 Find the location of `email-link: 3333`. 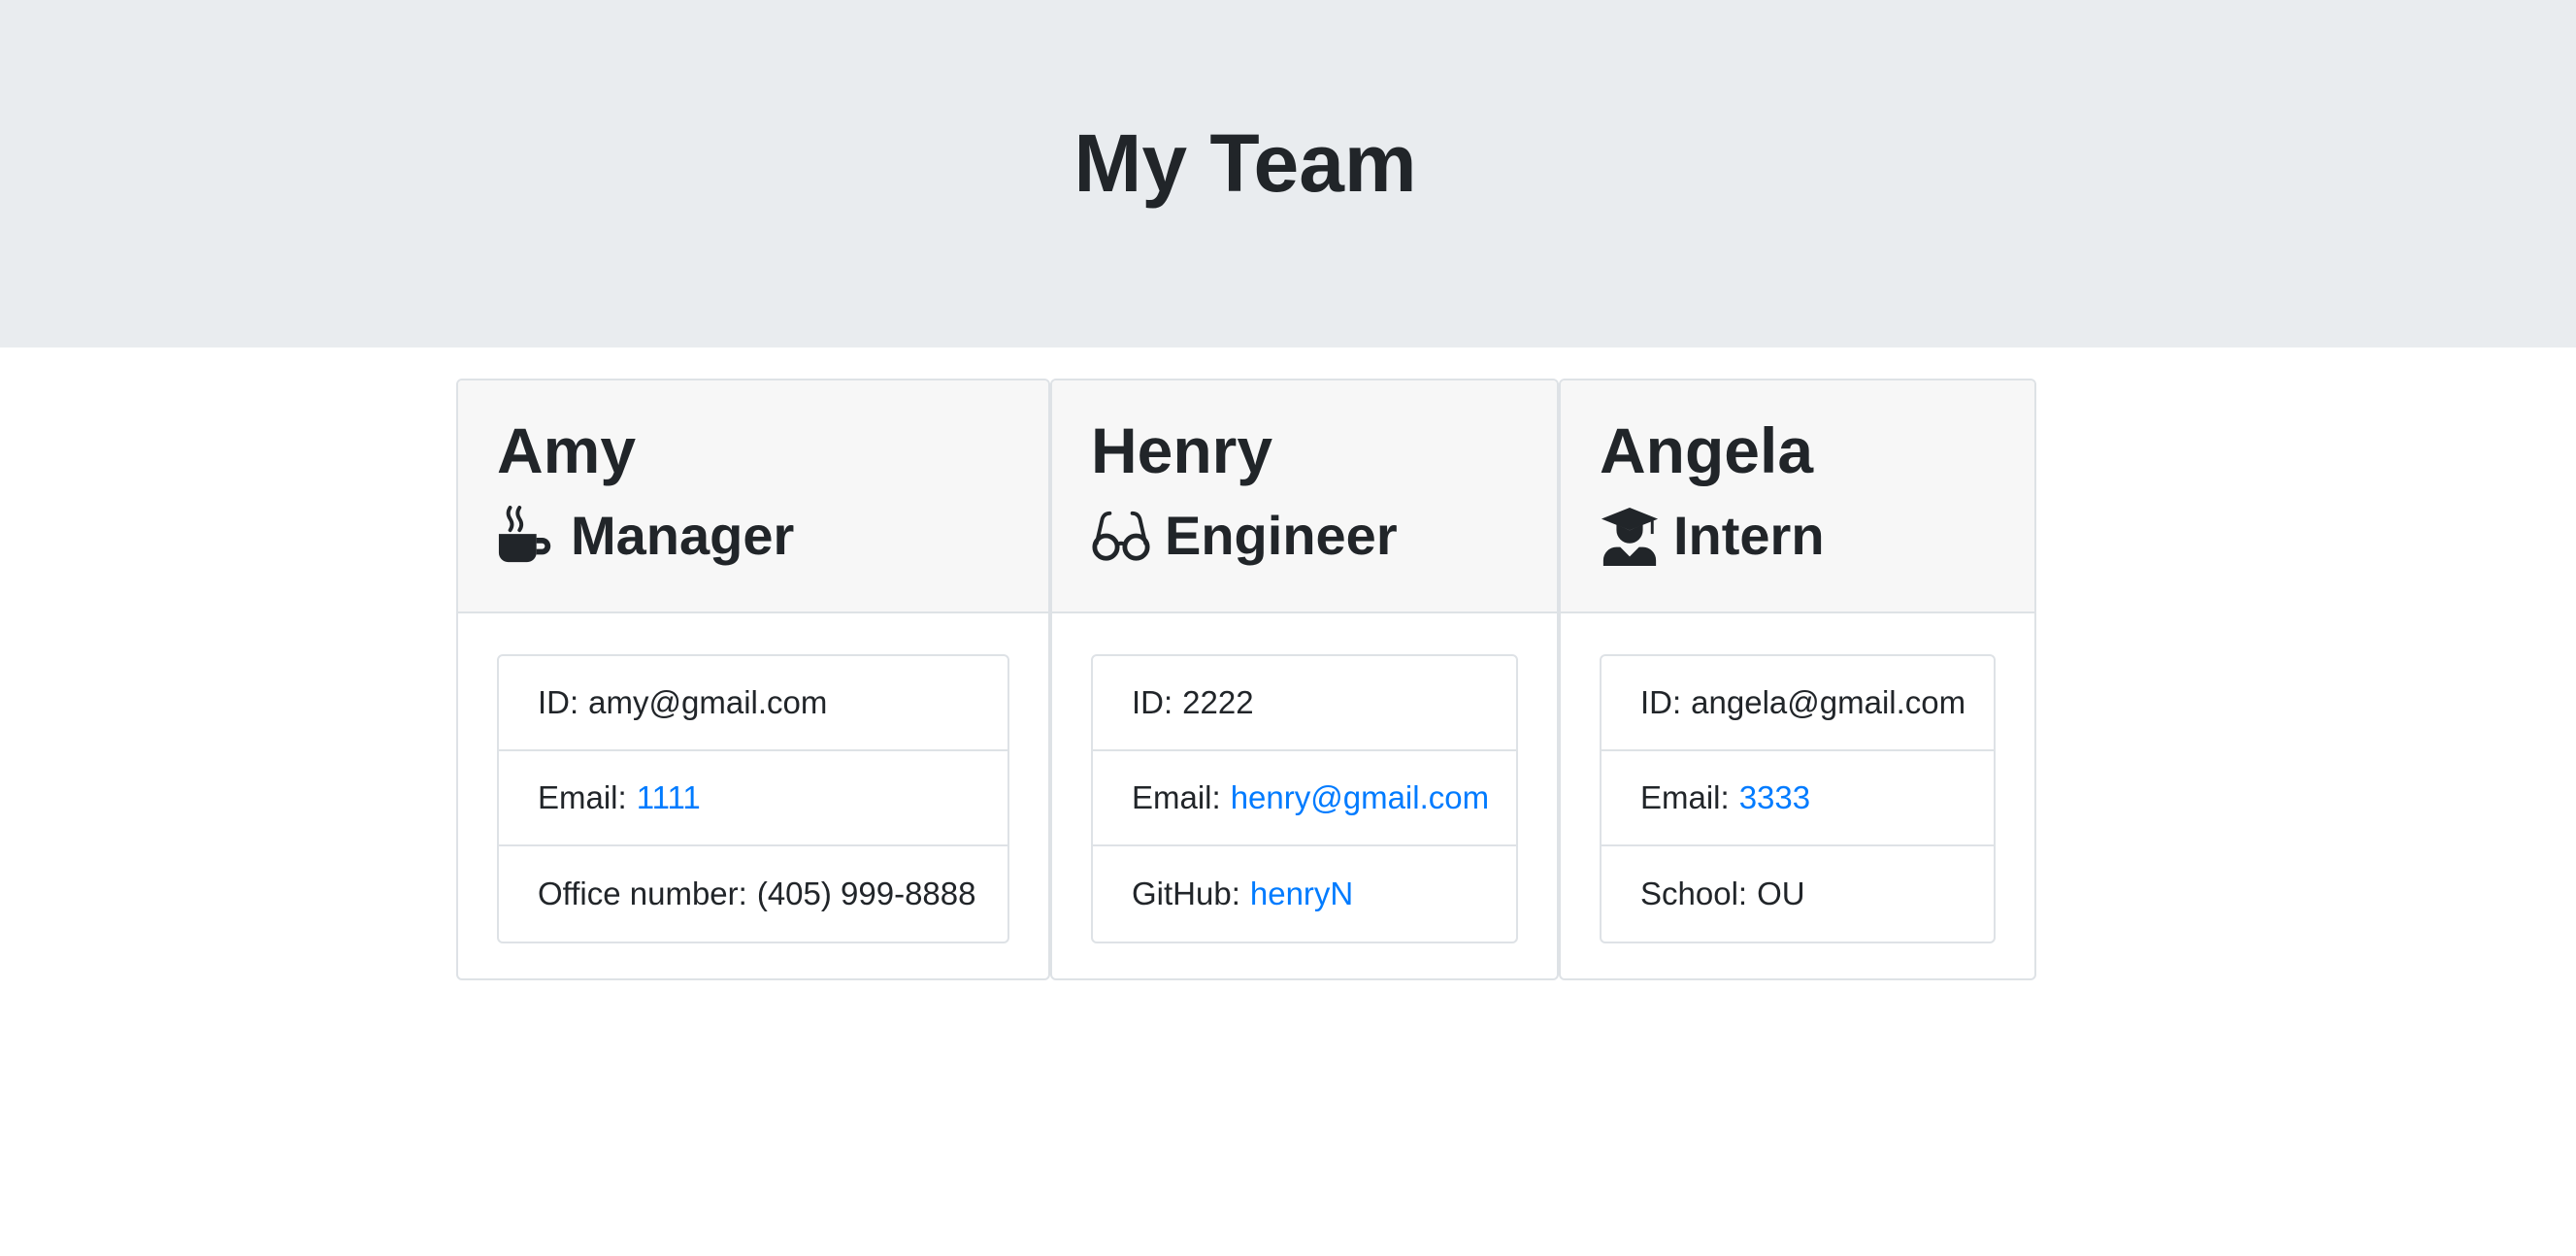

email-link: 3333 is located at coordinates (1774, 797).